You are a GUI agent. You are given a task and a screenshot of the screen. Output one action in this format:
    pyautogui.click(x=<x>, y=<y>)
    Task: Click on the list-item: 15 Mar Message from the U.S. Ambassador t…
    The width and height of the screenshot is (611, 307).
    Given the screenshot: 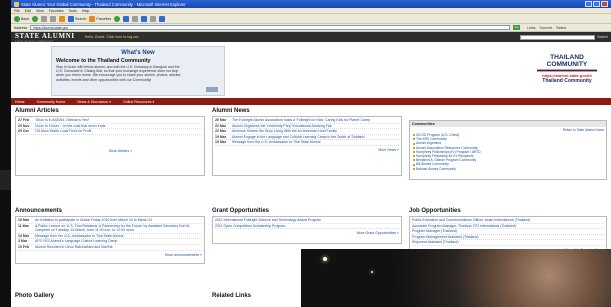 What is the action you would take?
    pyautogui.click(x=307, y=143)
    